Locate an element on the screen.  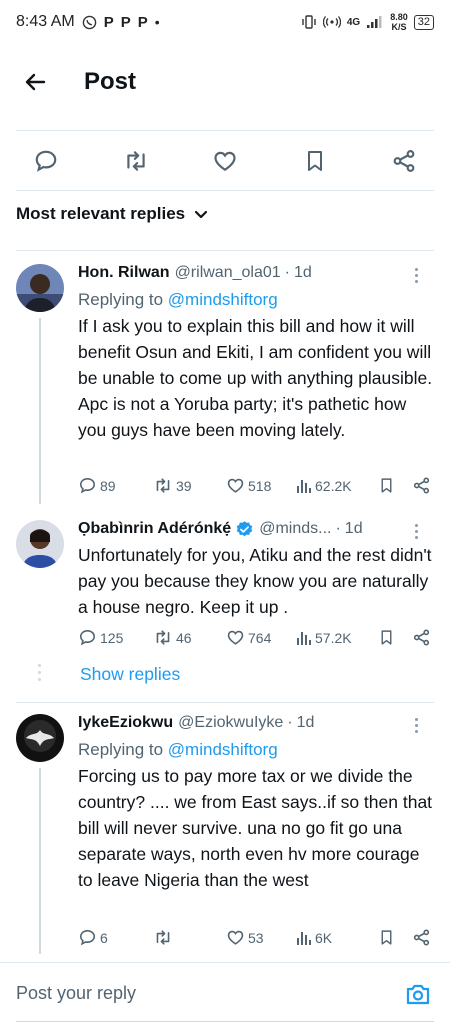
arrow-left-icon is located at coordinates (35, 82).